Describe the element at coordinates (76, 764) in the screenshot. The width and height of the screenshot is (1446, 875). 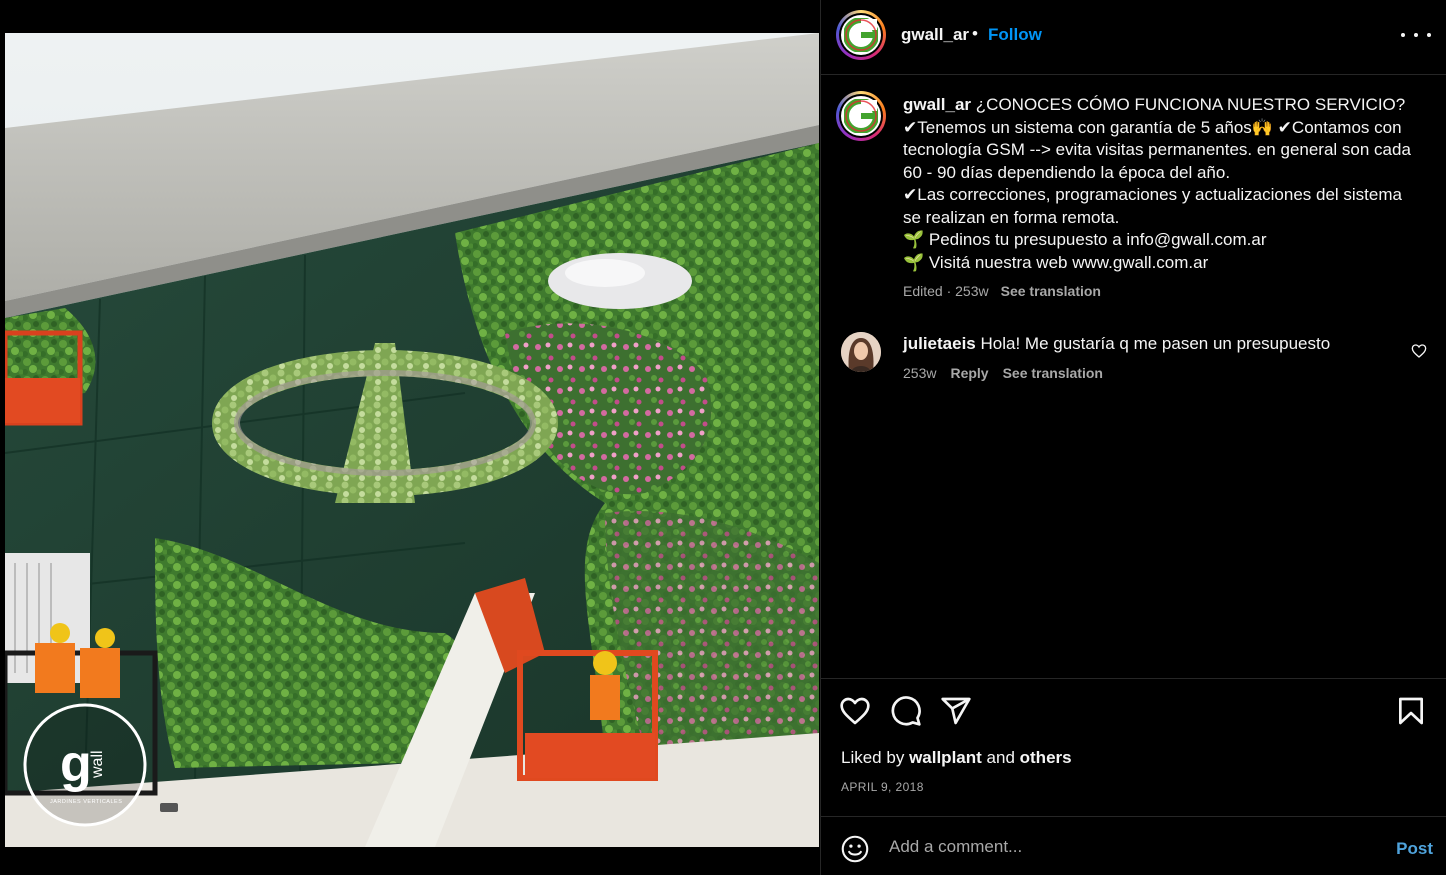
I see `watermark-logo-g: g` at that location.